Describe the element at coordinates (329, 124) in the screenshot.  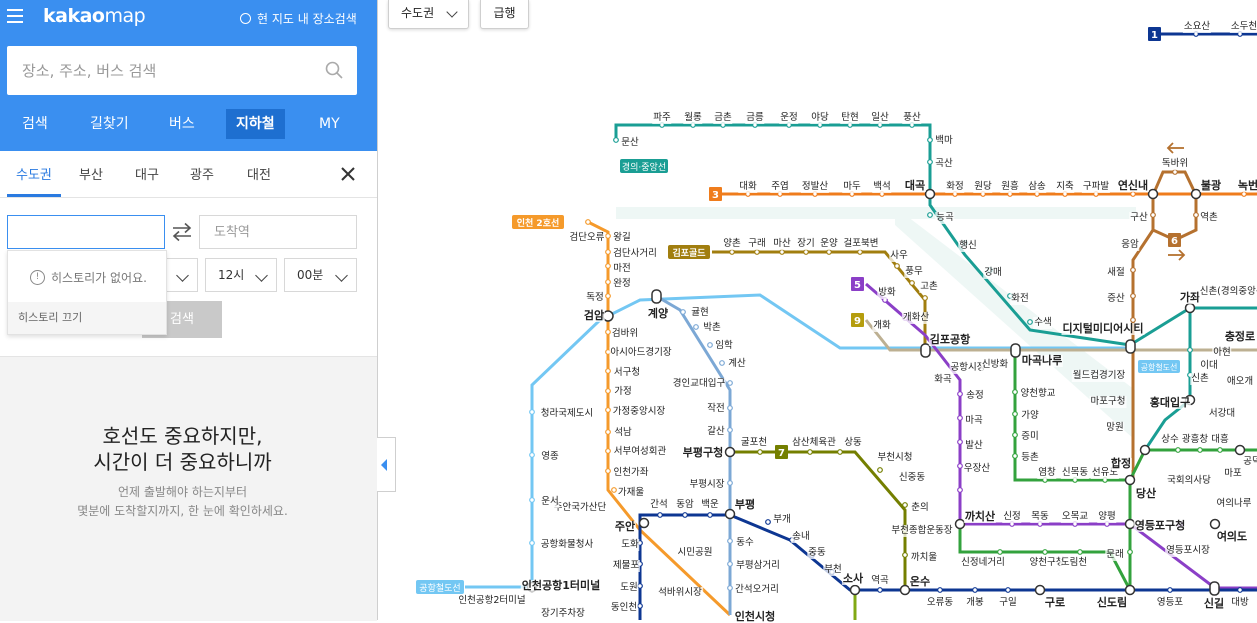
I see `nav-my: MY` at that location.